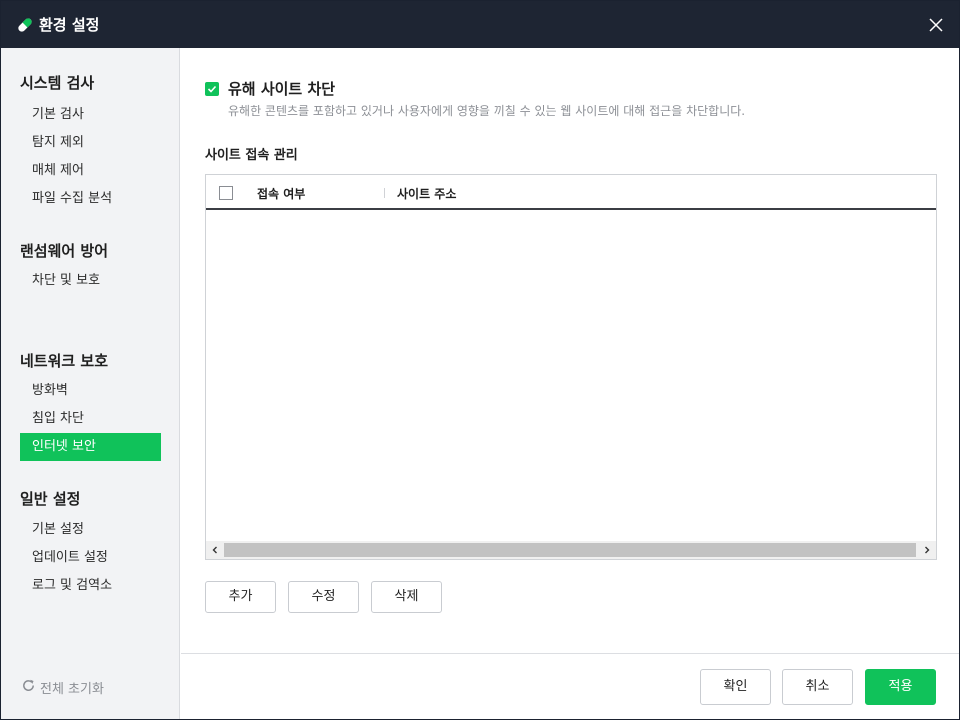 This screenshot has width=960, height=720. What do you see at coordinates (90, 558) in the screenshot?
I see `sidebar-item-update-settings: 업데이트 설정` at bounding box center [90, 558].